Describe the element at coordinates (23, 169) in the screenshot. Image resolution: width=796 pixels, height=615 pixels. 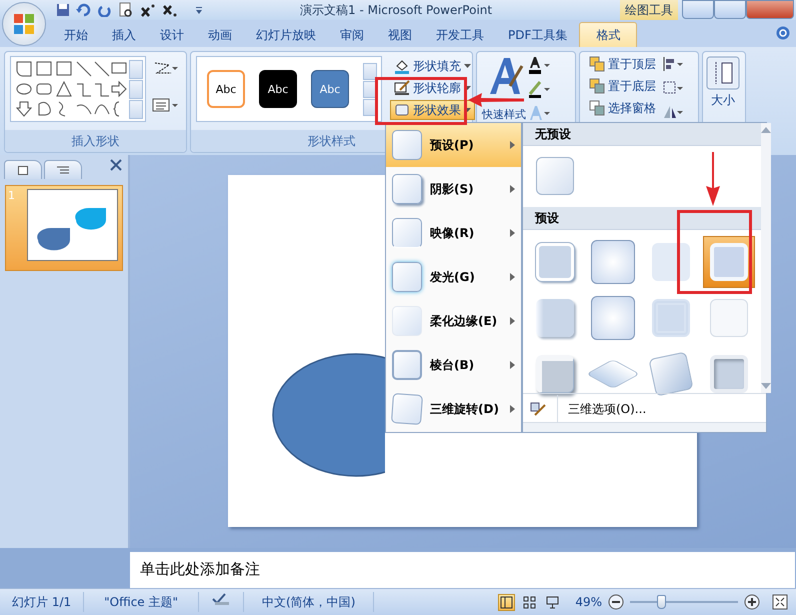
I see `slides-tab` at that location.